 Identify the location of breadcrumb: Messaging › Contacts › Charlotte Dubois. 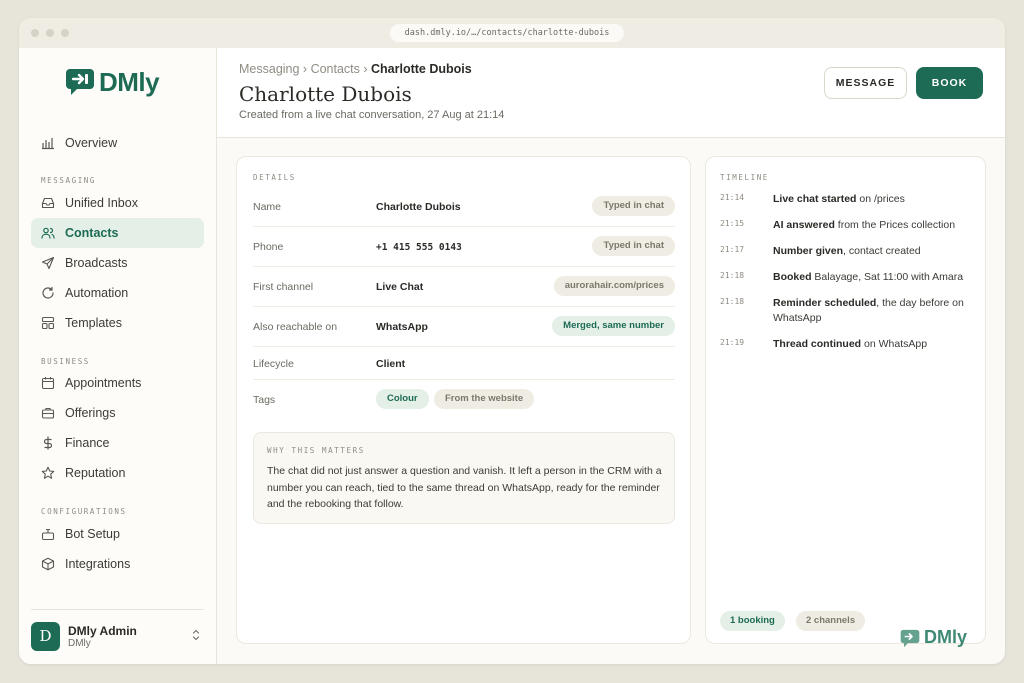
(355, 69).